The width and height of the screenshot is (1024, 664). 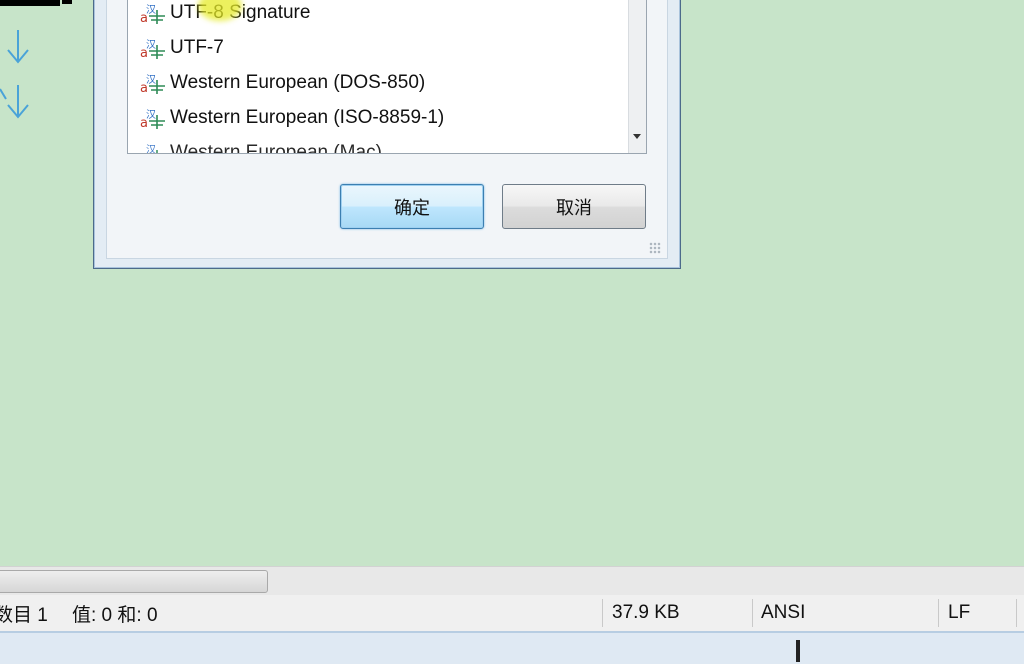 I want to click on status-line-ending: LF, so click(x=959, y=613).